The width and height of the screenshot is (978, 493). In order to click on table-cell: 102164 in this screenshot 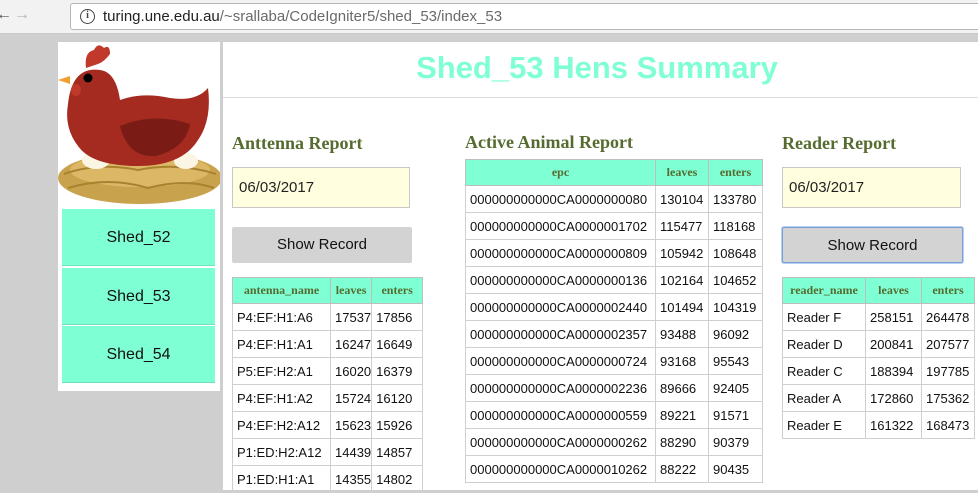, I will do `click(682, 280)`.